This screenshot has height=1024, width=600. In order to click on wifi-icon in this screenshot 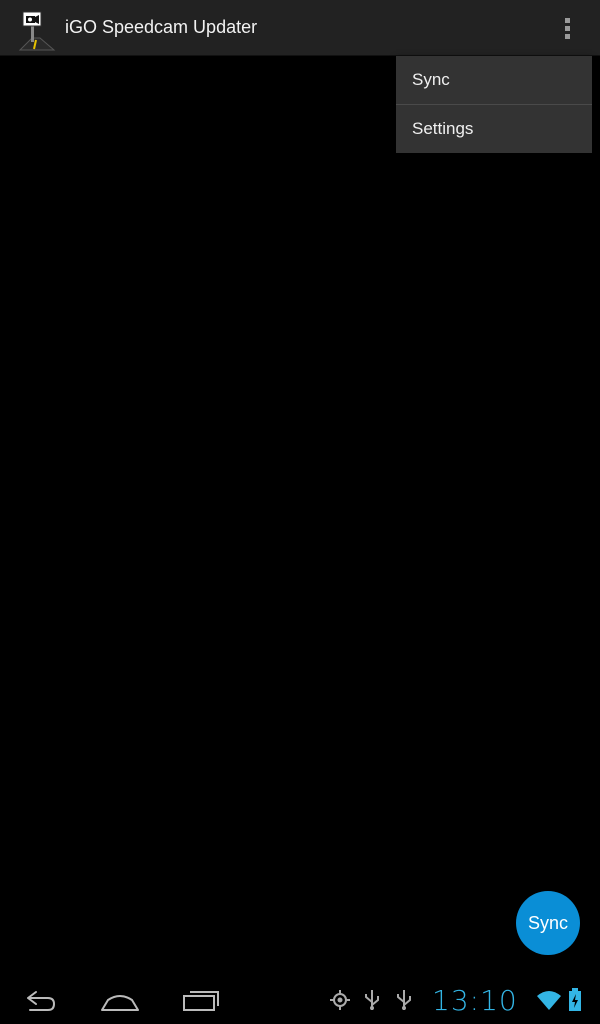, I will do `click(549, 1000)`.